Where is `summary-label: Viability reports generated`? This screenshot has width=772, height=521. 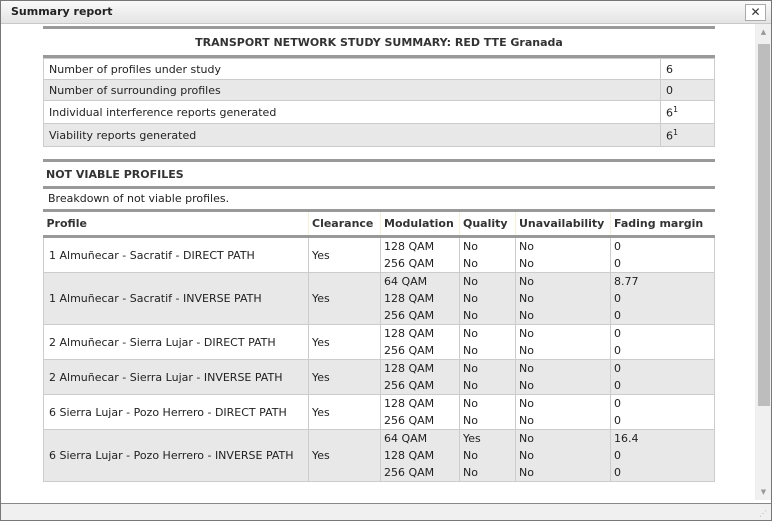 summary-label: Viability reports generated is located at coordinates (352, 135).